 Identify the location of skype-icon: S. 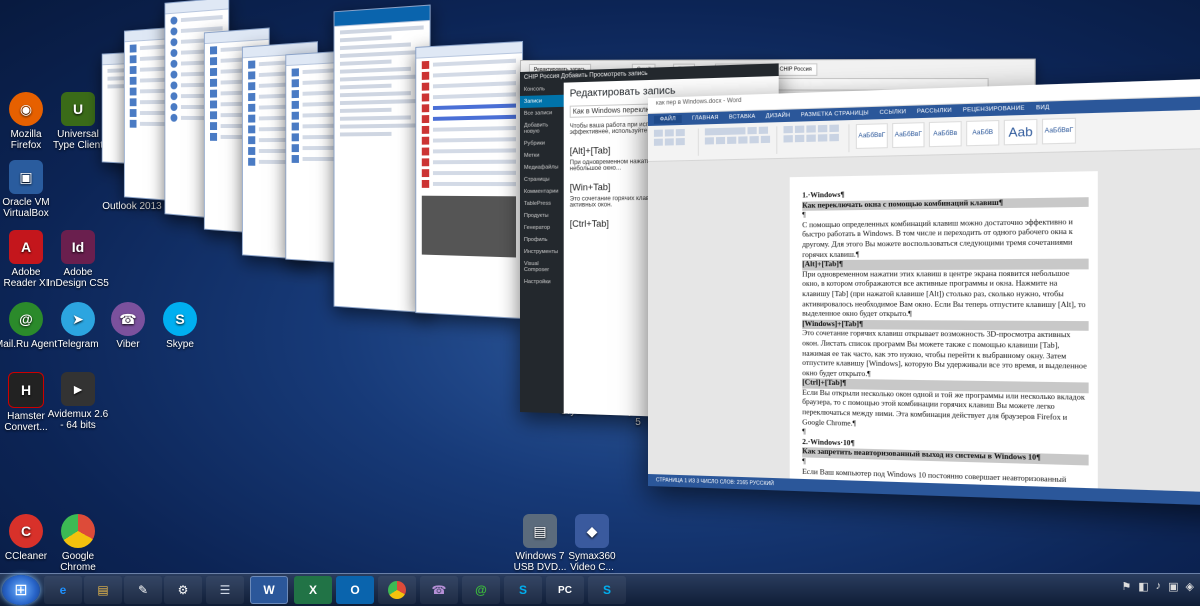
(180, 319).